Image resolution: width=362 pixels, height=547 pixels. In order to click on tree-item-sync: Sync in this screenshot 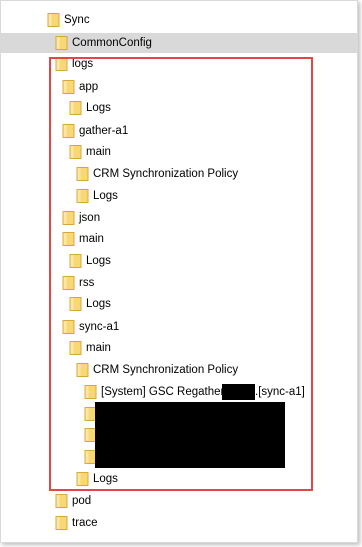, I will do `click(179, 20)`.